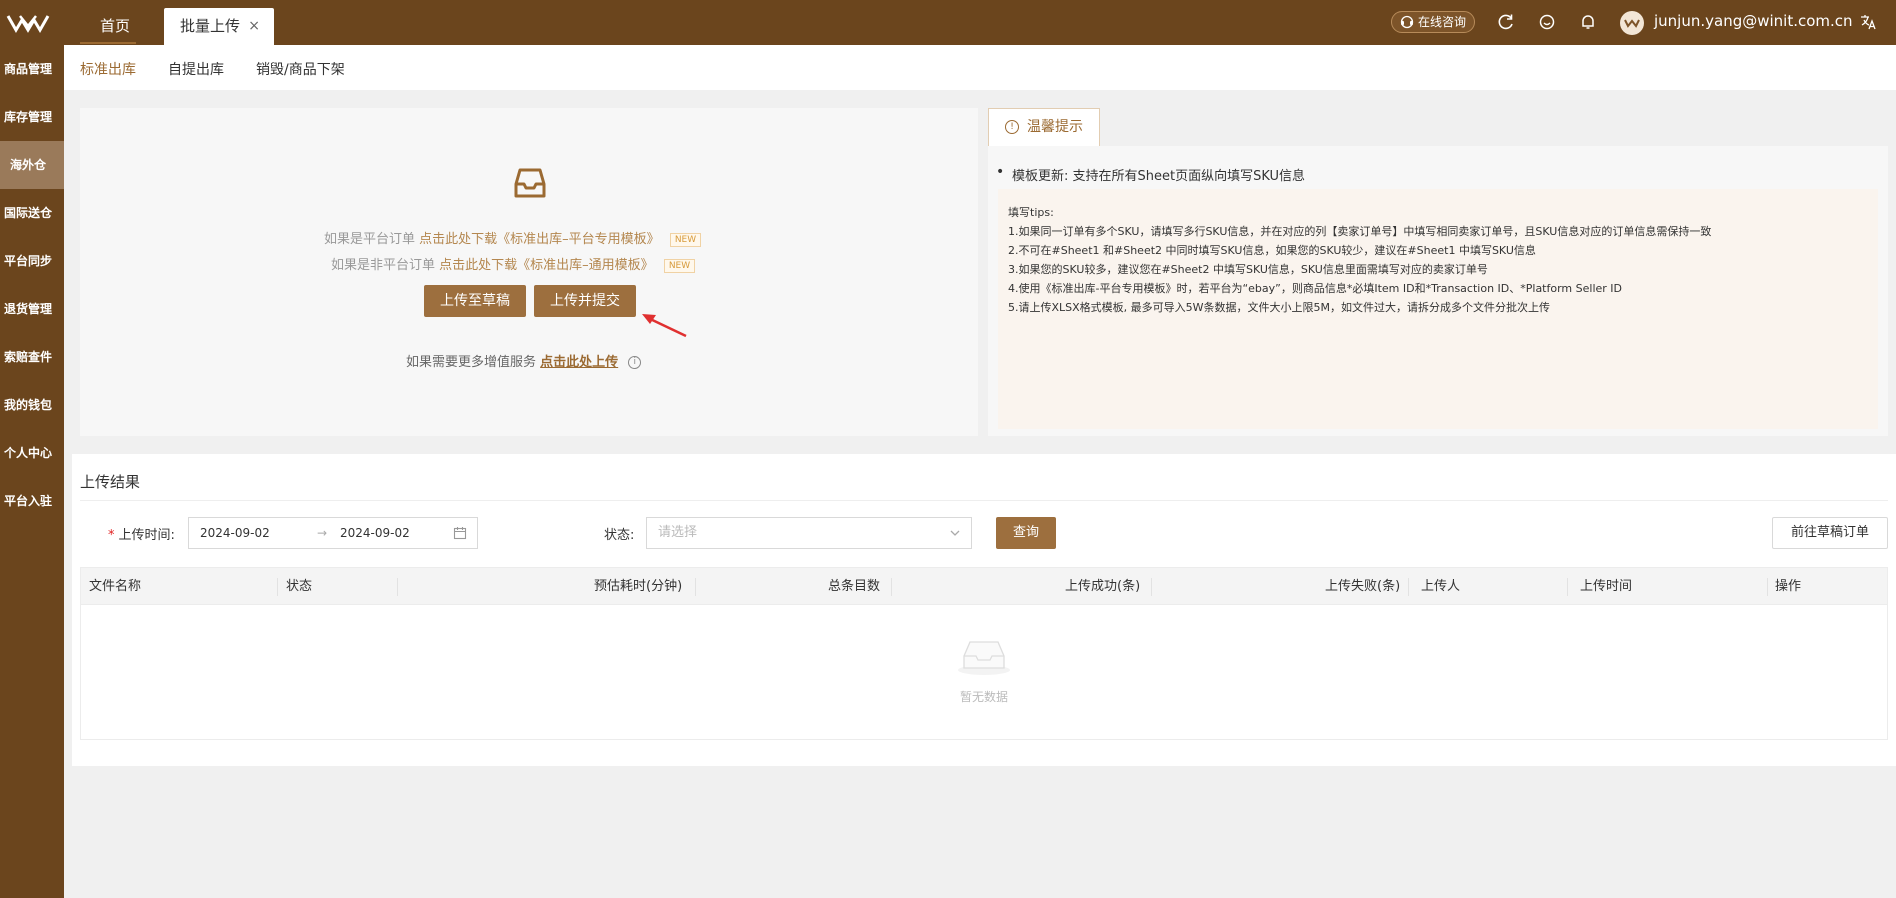 The height and width of the screenshot is (898, 1896). What do you see at coordinates (1788, 586) in the screenshot?
I see `column-header-actions: 操作` at bounding box center [1788, 586].